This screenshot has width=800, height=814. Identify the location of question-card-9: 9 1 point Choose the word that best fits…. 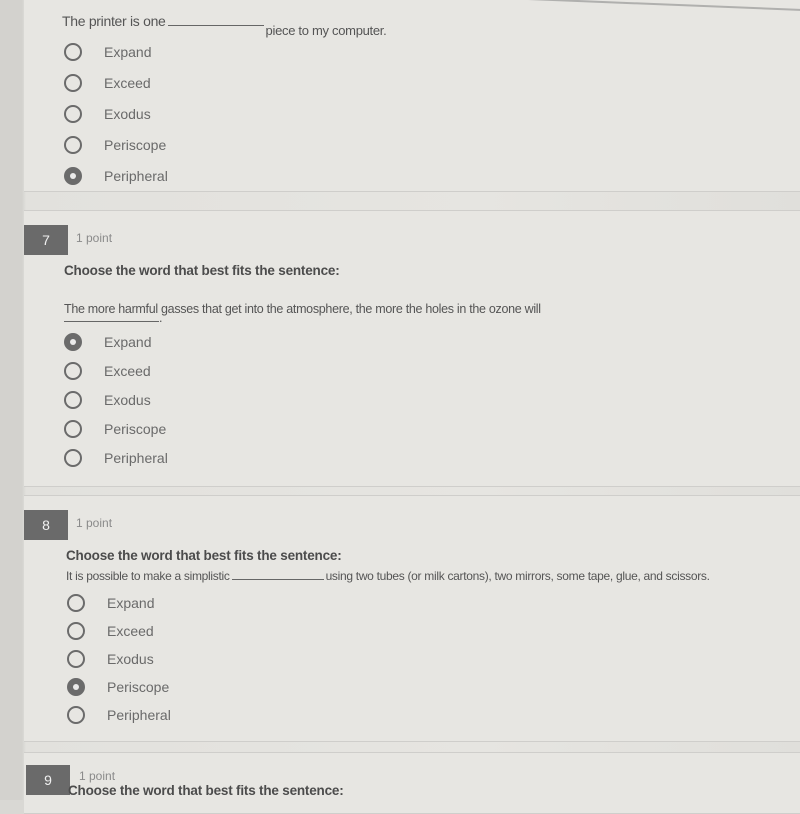
(412, 783).